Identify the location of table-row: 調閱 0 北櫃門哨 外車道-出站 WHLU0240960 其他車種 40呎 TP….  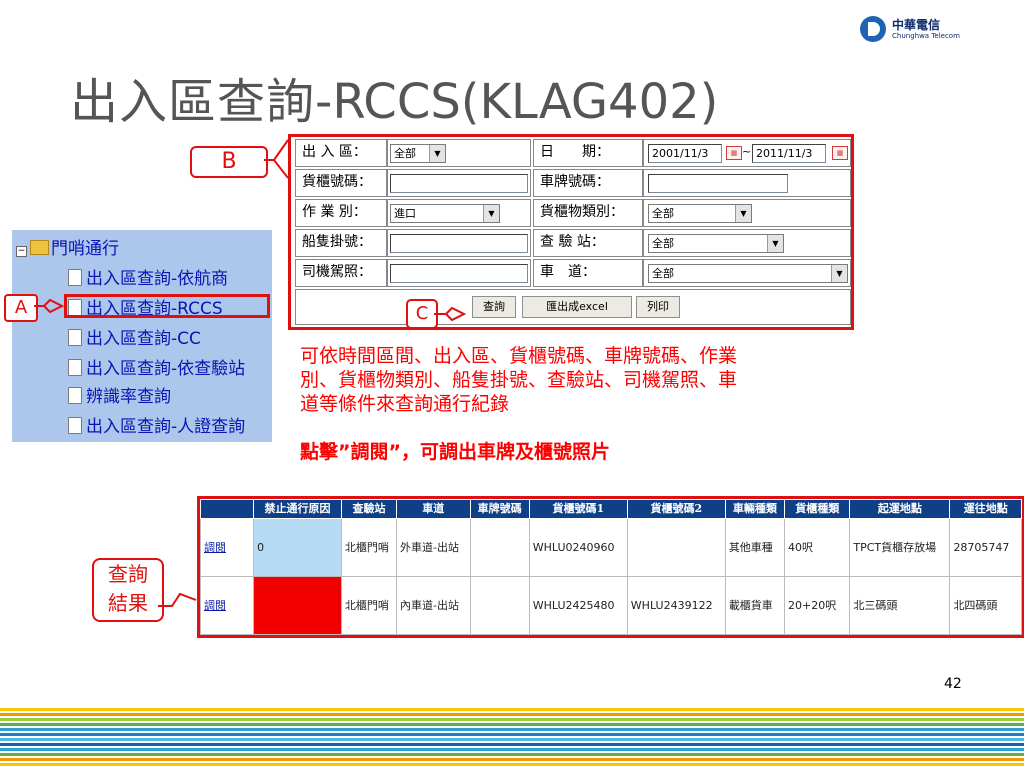
(610, 547).